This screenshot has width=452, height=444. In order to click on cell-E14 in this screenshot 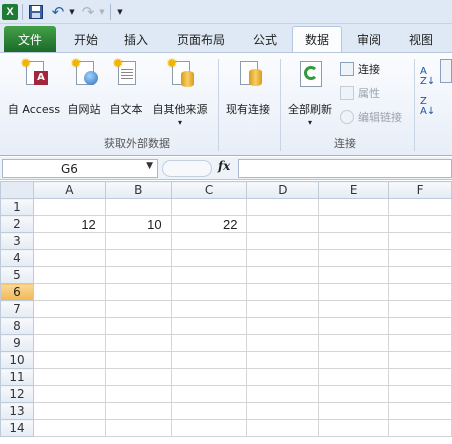, I will do `click(354, 428)`.